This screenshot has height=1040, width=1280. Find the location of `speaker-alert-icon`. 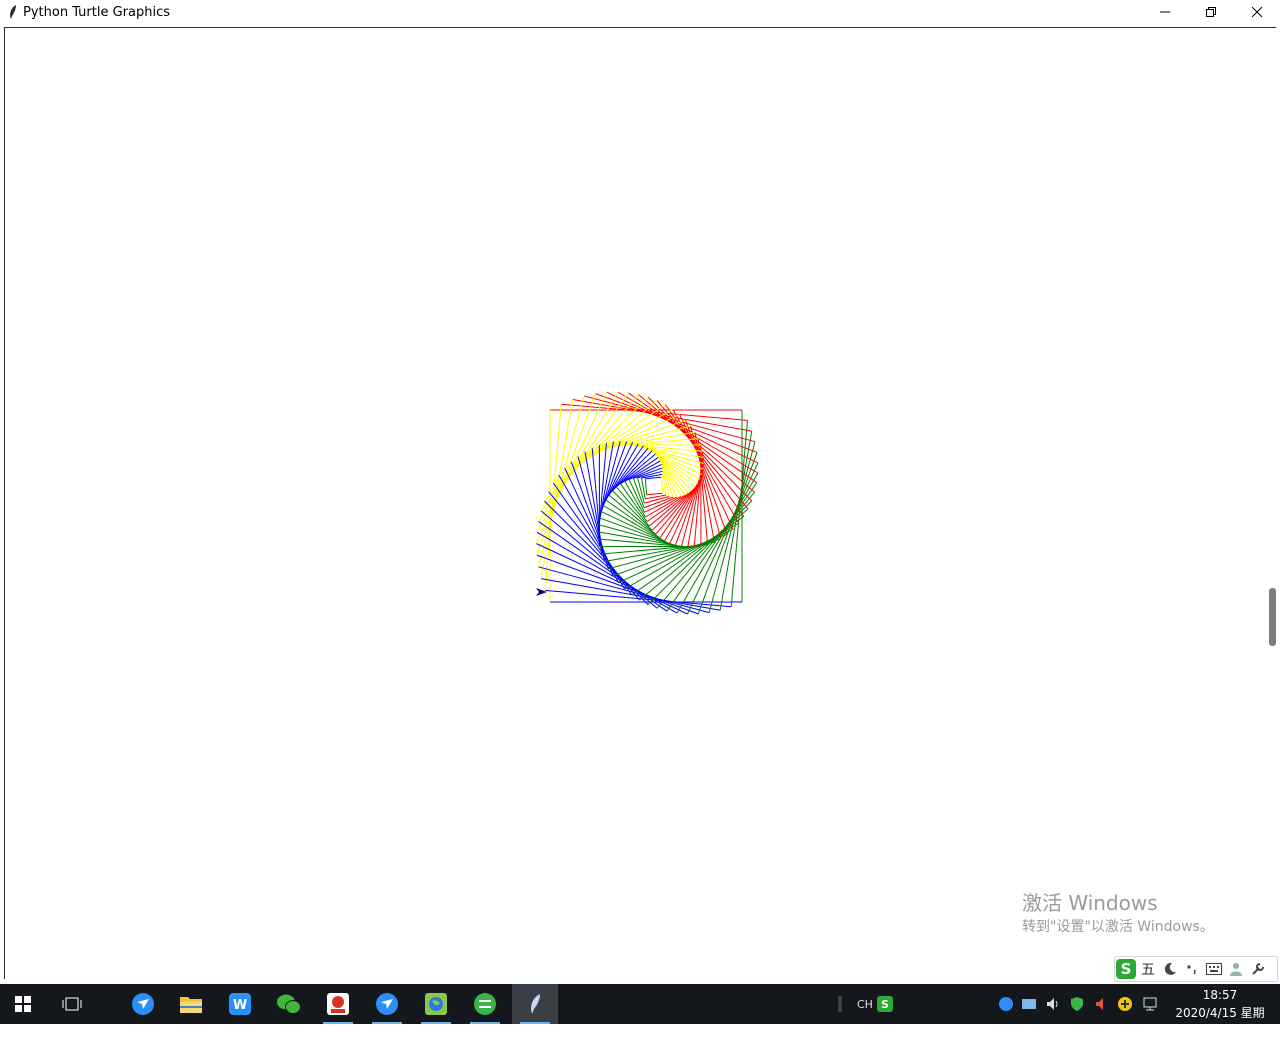

speaker-alert-icon is located at coordinates (1101, 1004).